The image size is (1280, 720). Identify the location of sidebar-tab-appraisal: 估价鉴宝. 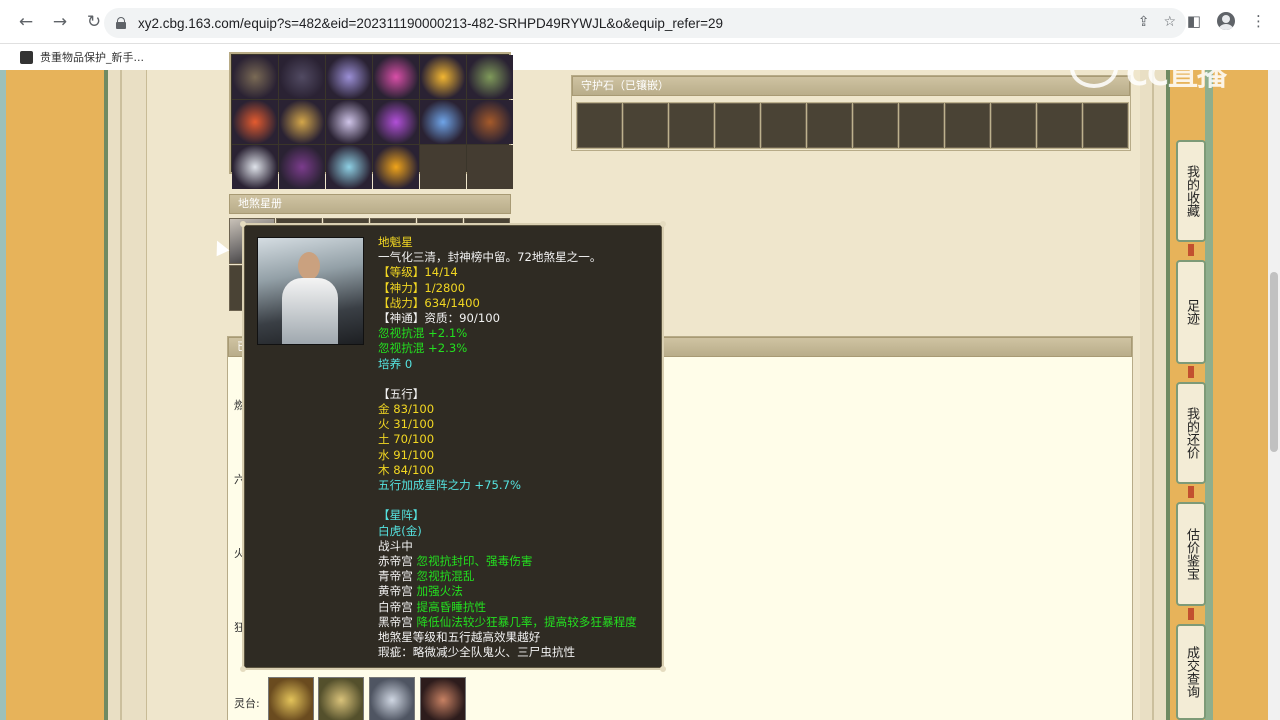
(1191, 554).